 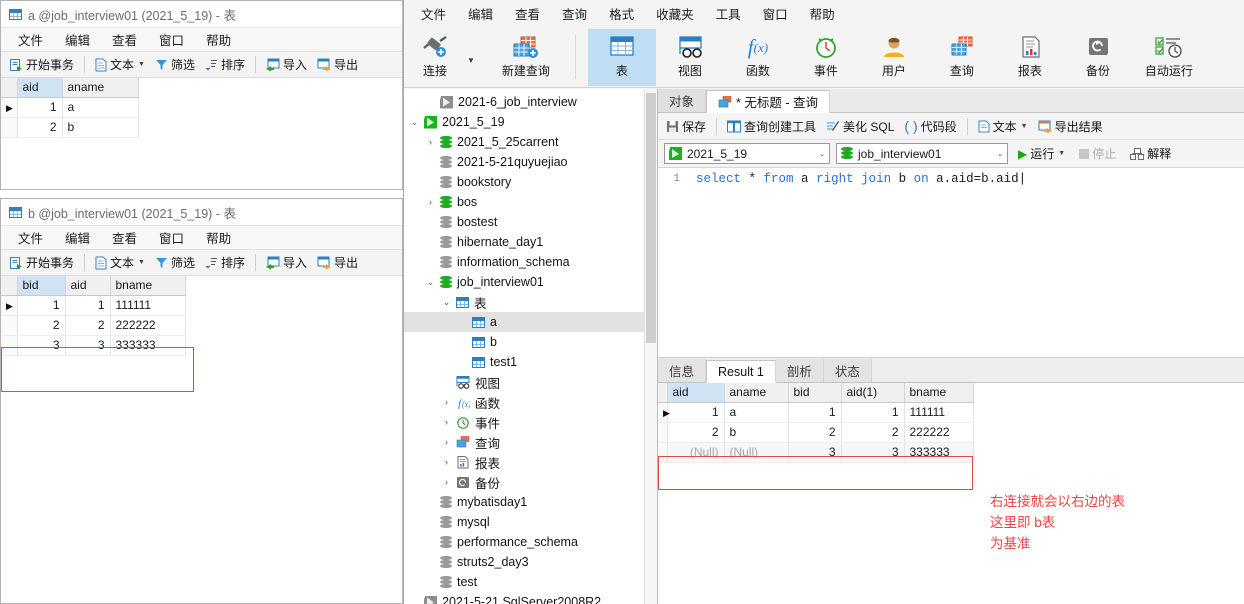 What do you see at coordinates (756, 412) in the screenshot?
I see `result-cell-aname: a` at bounding box center [756, 412].